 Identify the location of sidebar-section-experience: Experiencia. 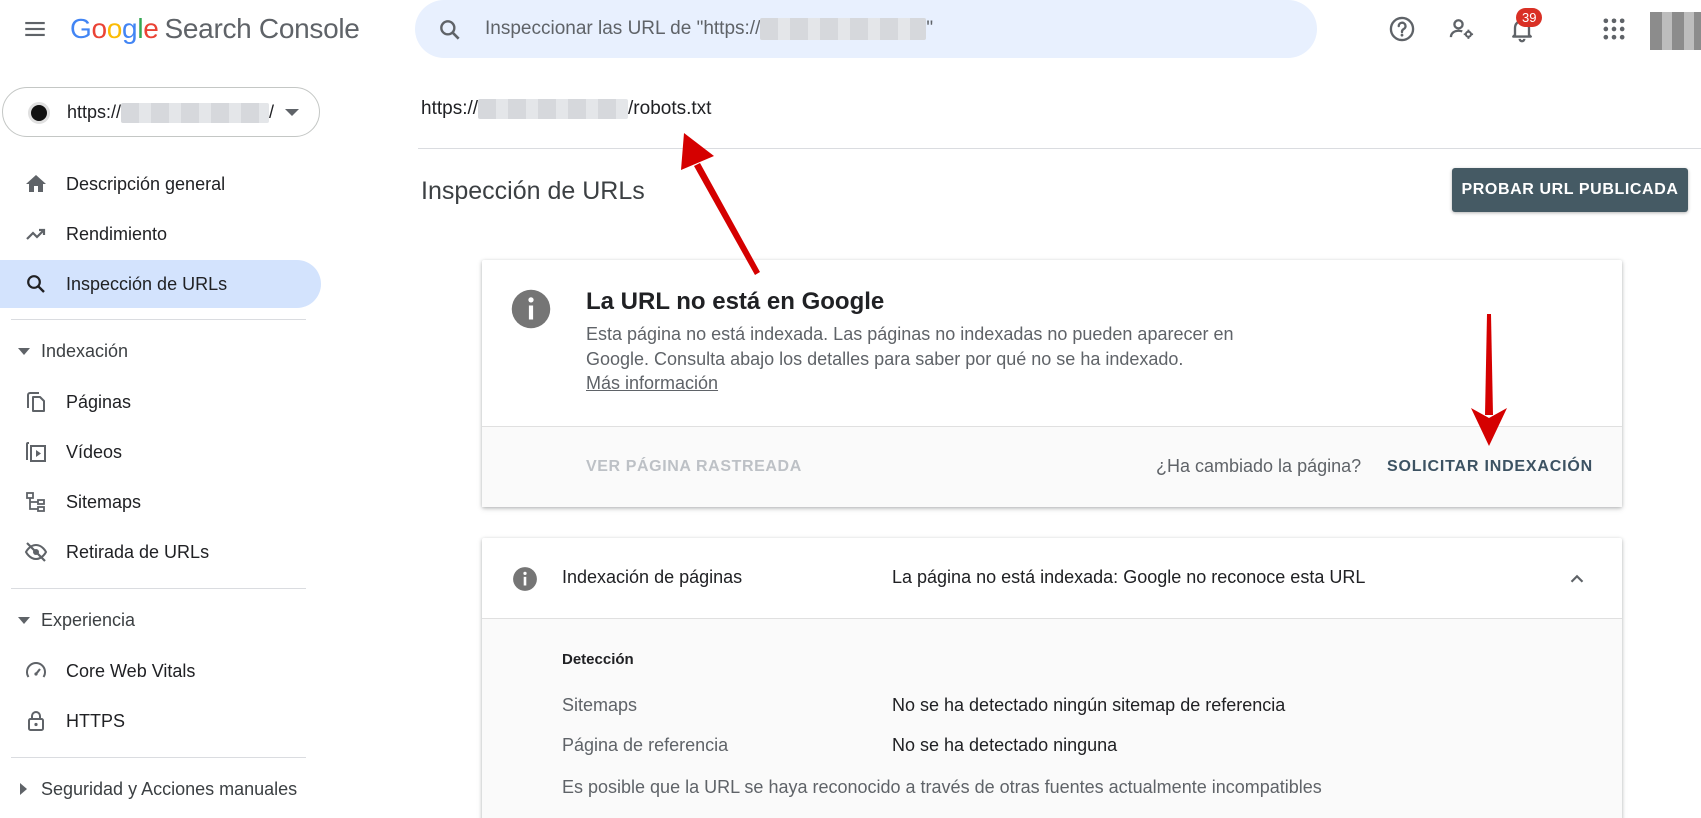
(160, 621).